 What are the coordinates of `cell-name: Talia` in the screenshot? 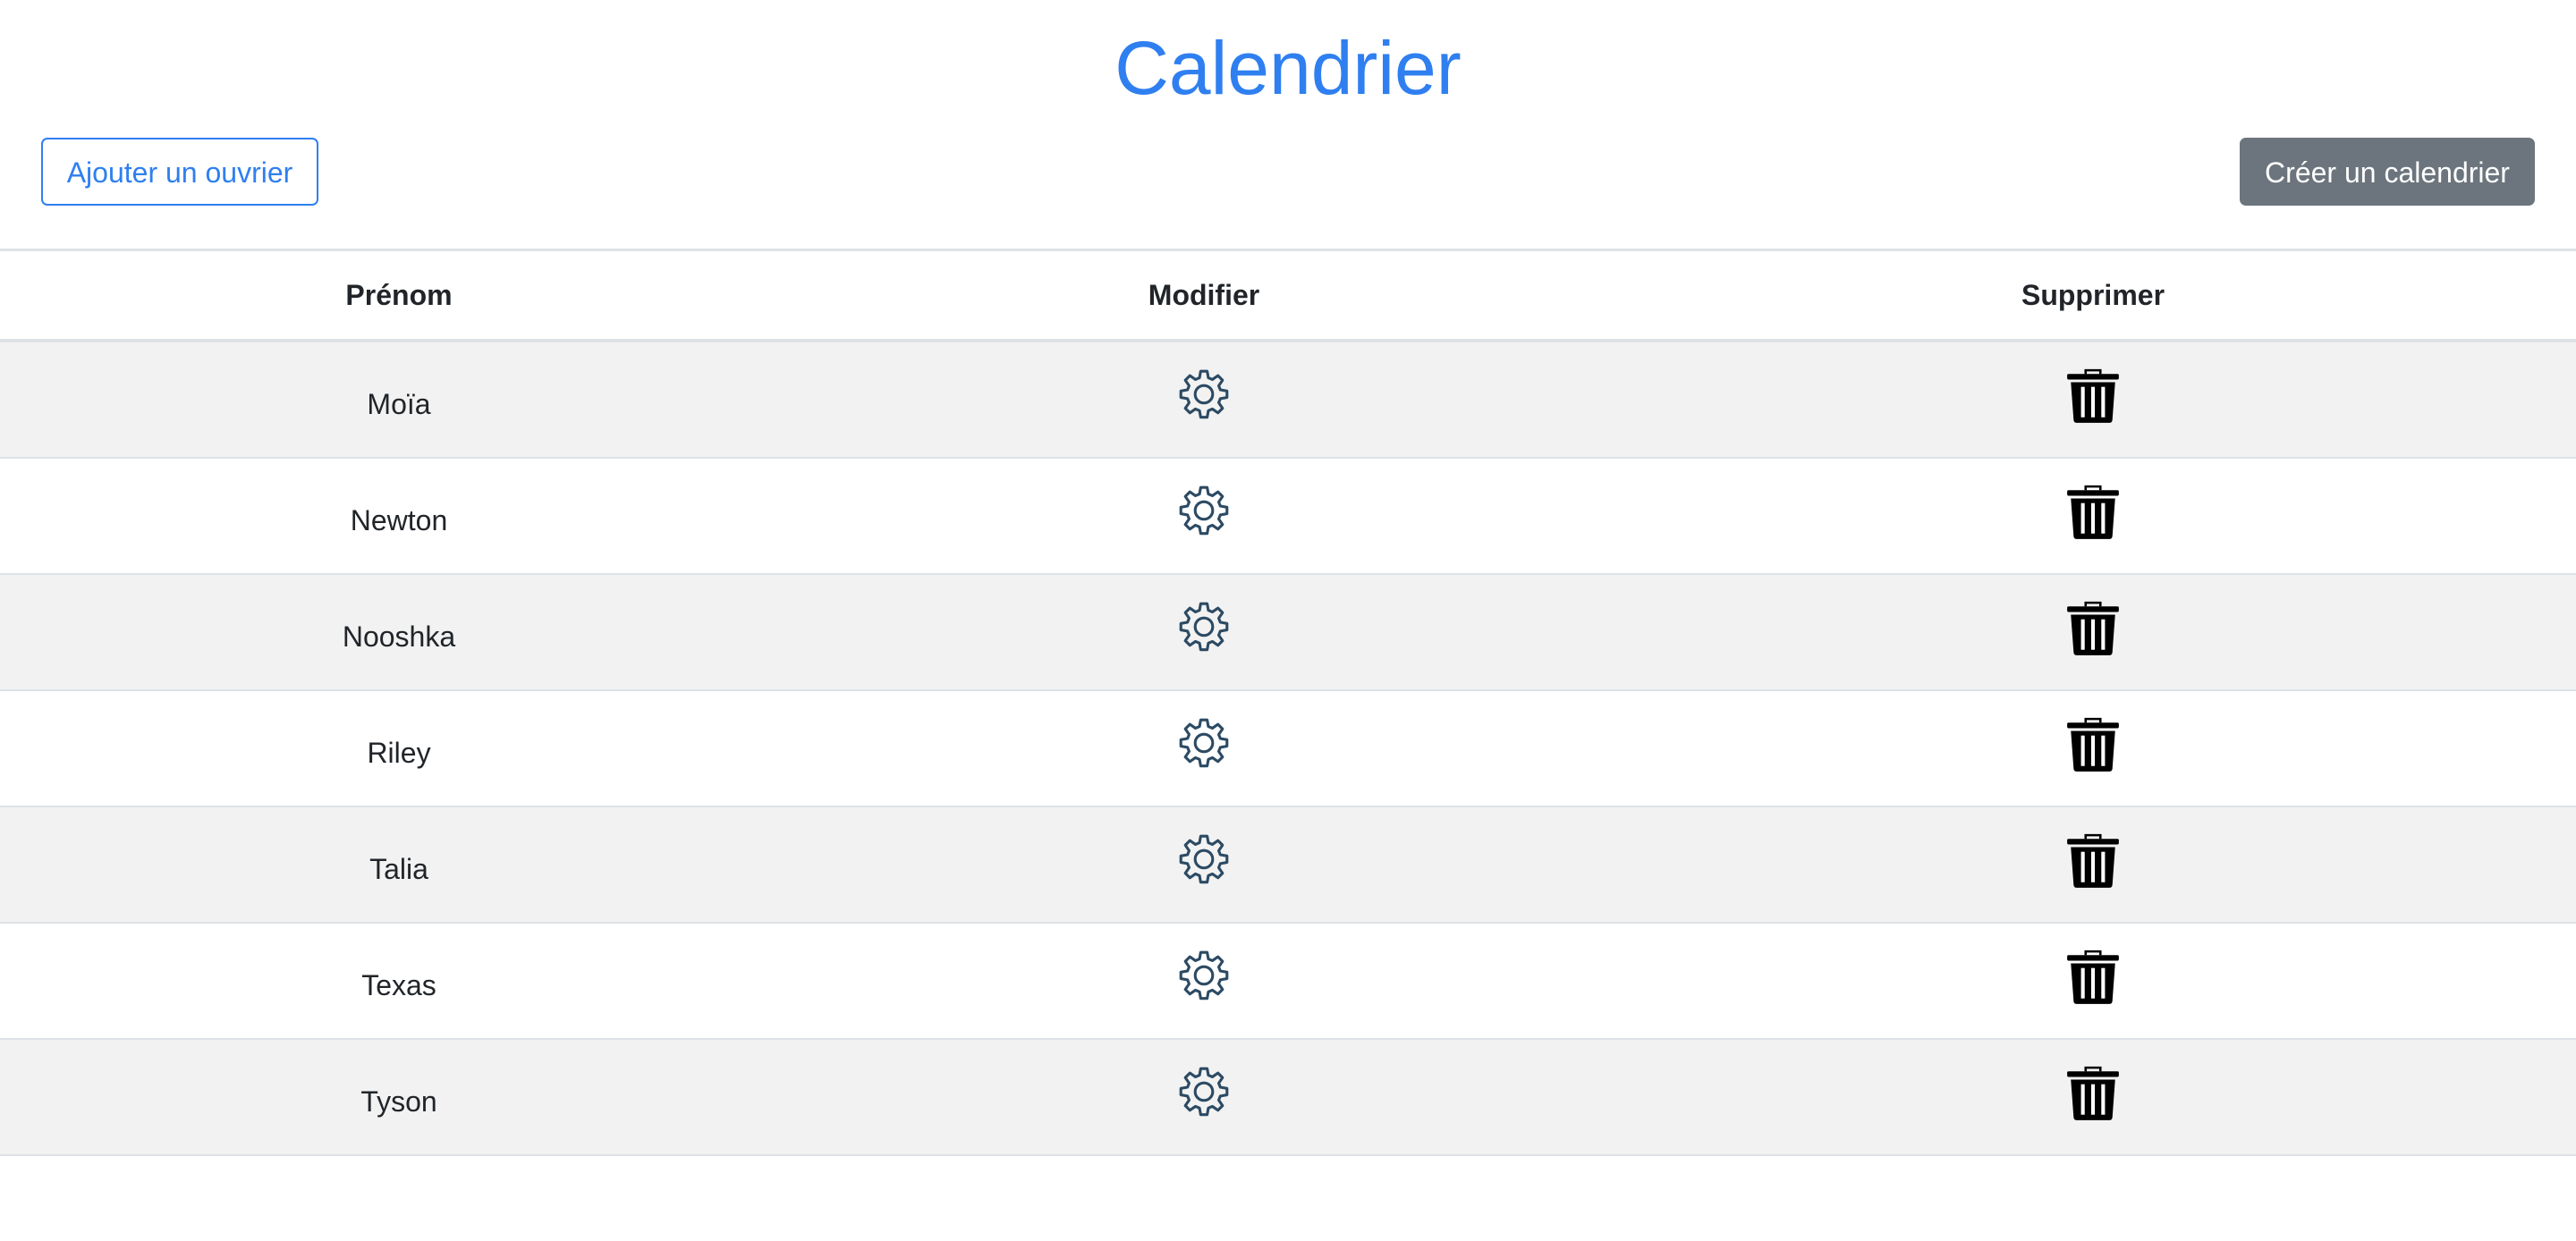 It's located at (399, 865).